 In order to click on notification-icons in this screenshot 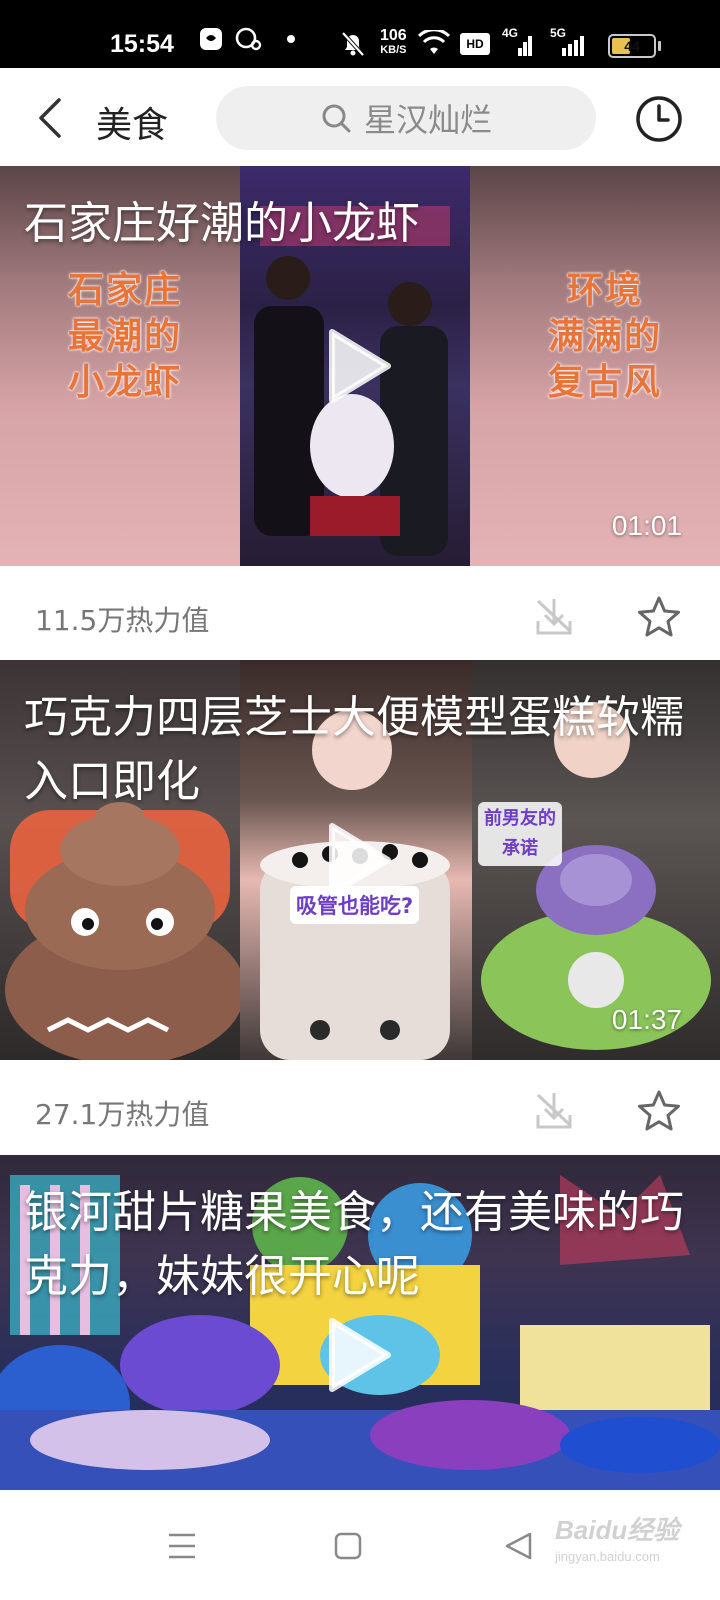, I will do `click(247, 39)`.